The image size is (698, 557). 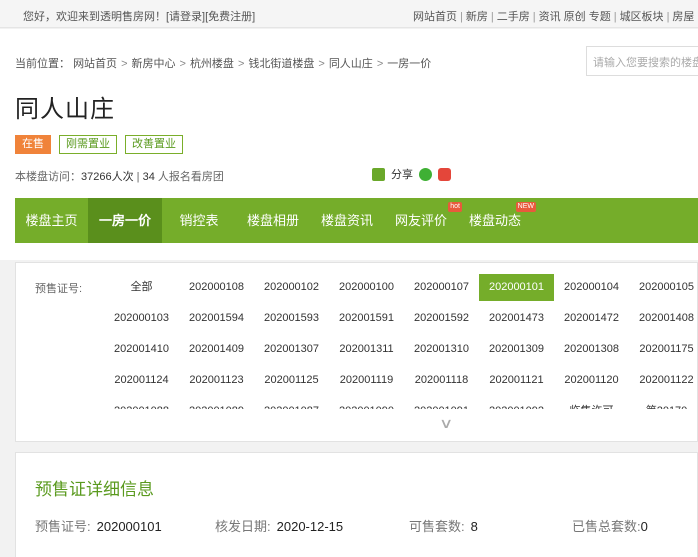 I want to click on presale-label: 预售证号:, so click(x=59, y=289).